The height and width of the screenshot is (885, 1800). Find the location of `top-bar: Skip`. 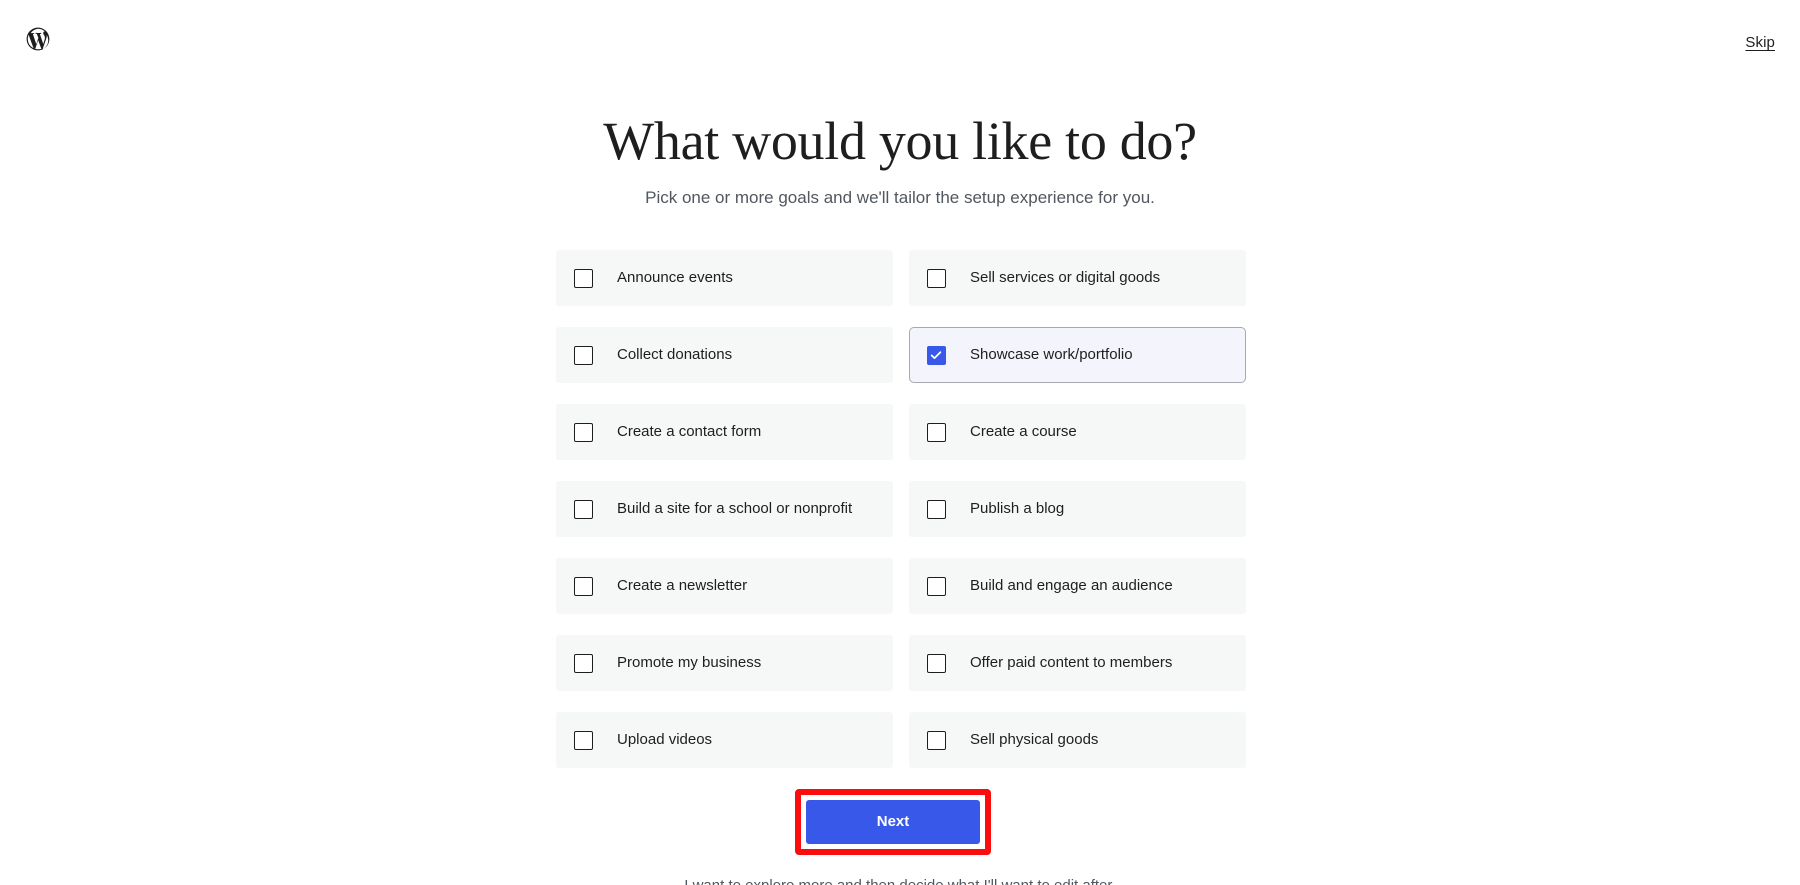

top-bar: Skip is located at coordinates (900, 40).